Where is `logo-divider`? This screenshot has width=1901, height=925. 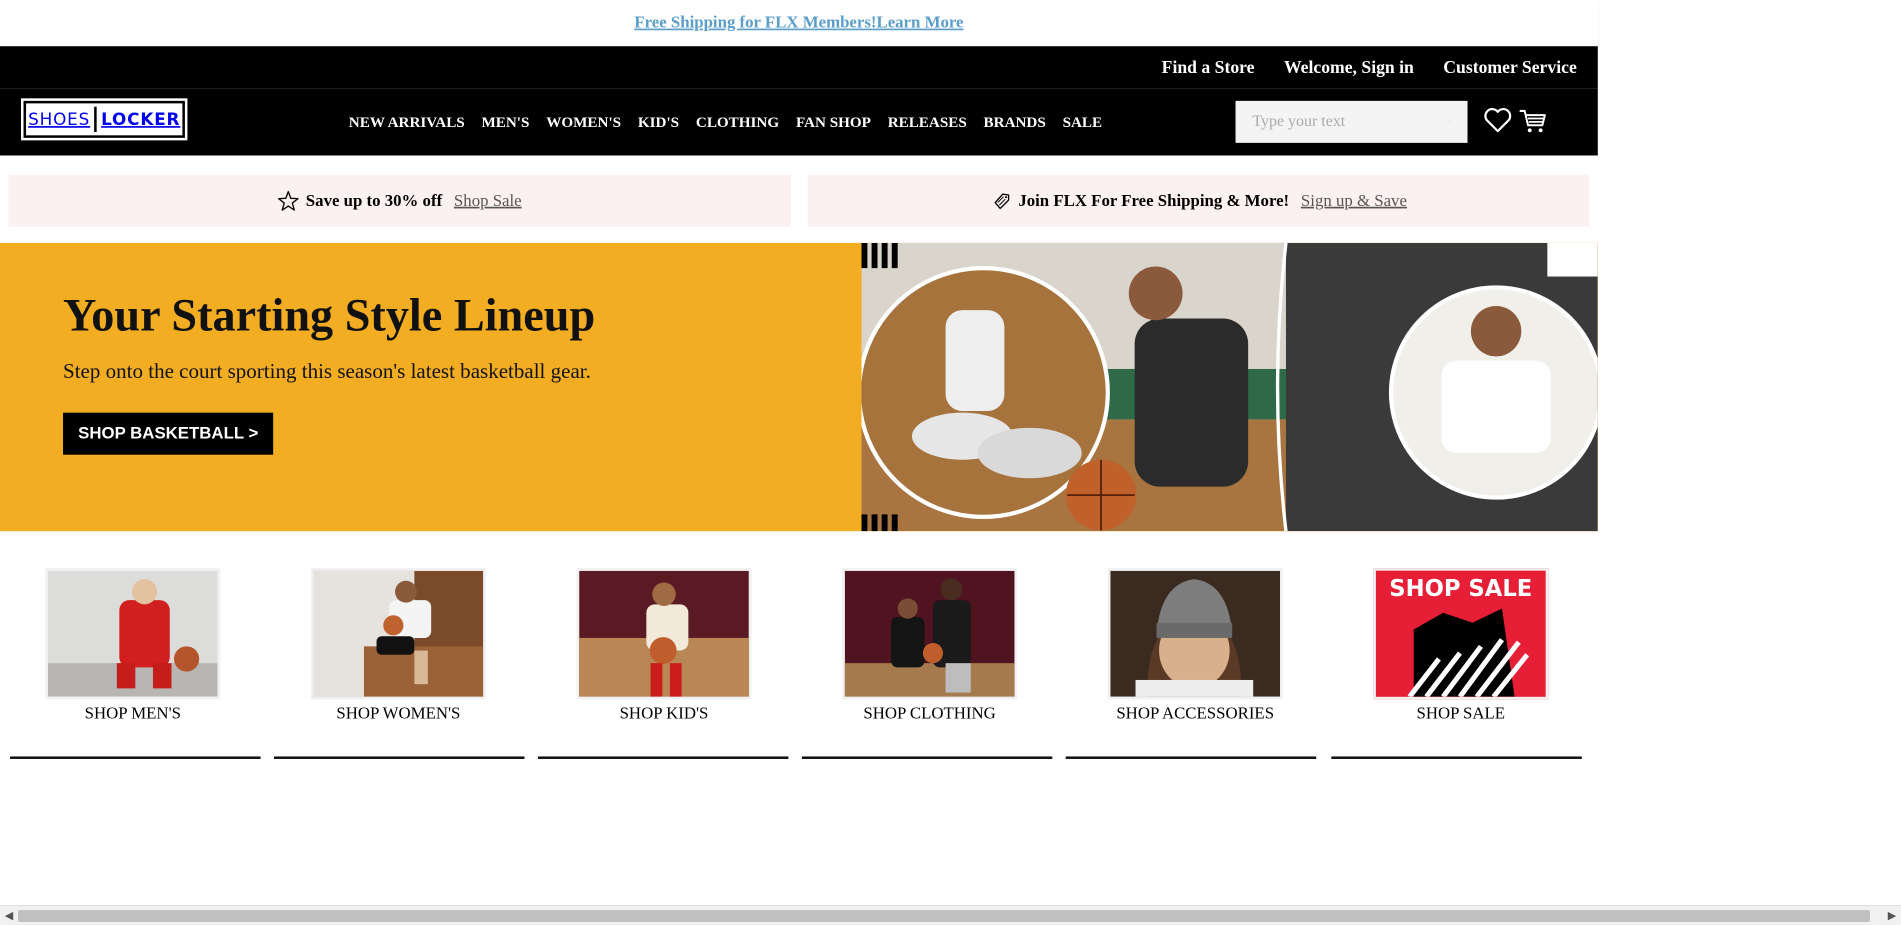
logo-divider is located at coordinates (95, 119).